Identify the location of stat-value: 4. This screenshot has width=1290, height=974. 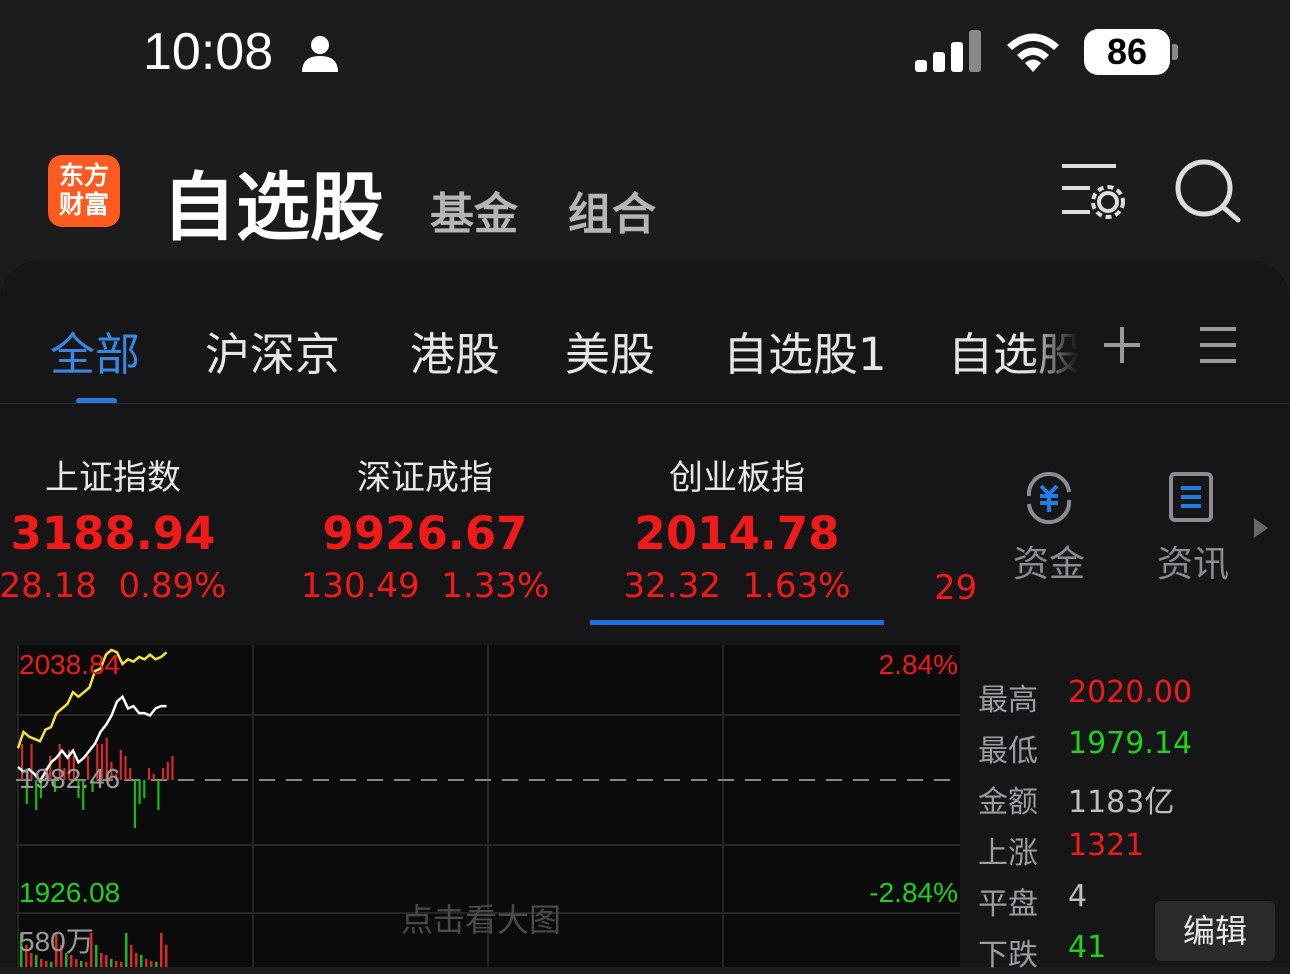
(1078, 896).